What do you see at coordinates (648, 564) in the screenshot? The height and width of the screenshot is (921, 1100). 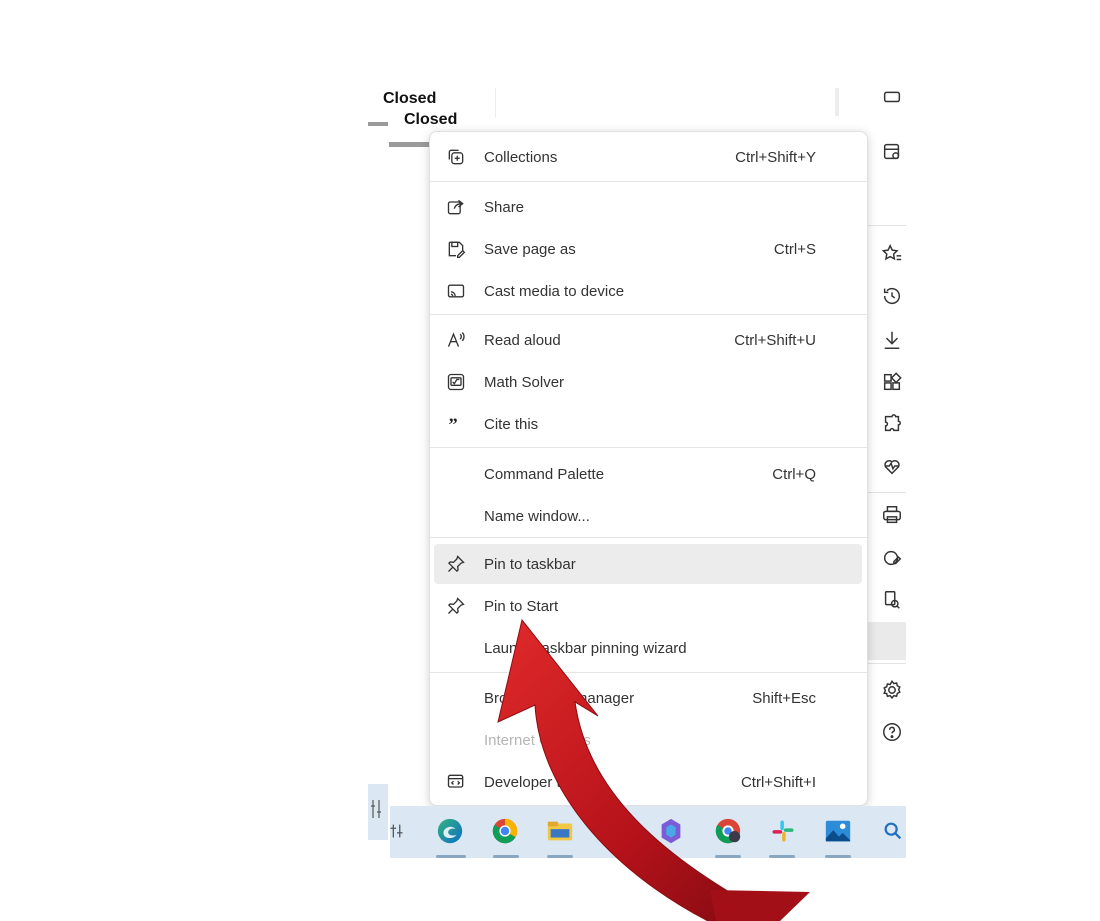 I see `menu-item-pin-to-taskbar: Pin to taskbar` at bounding box center [648, 564].